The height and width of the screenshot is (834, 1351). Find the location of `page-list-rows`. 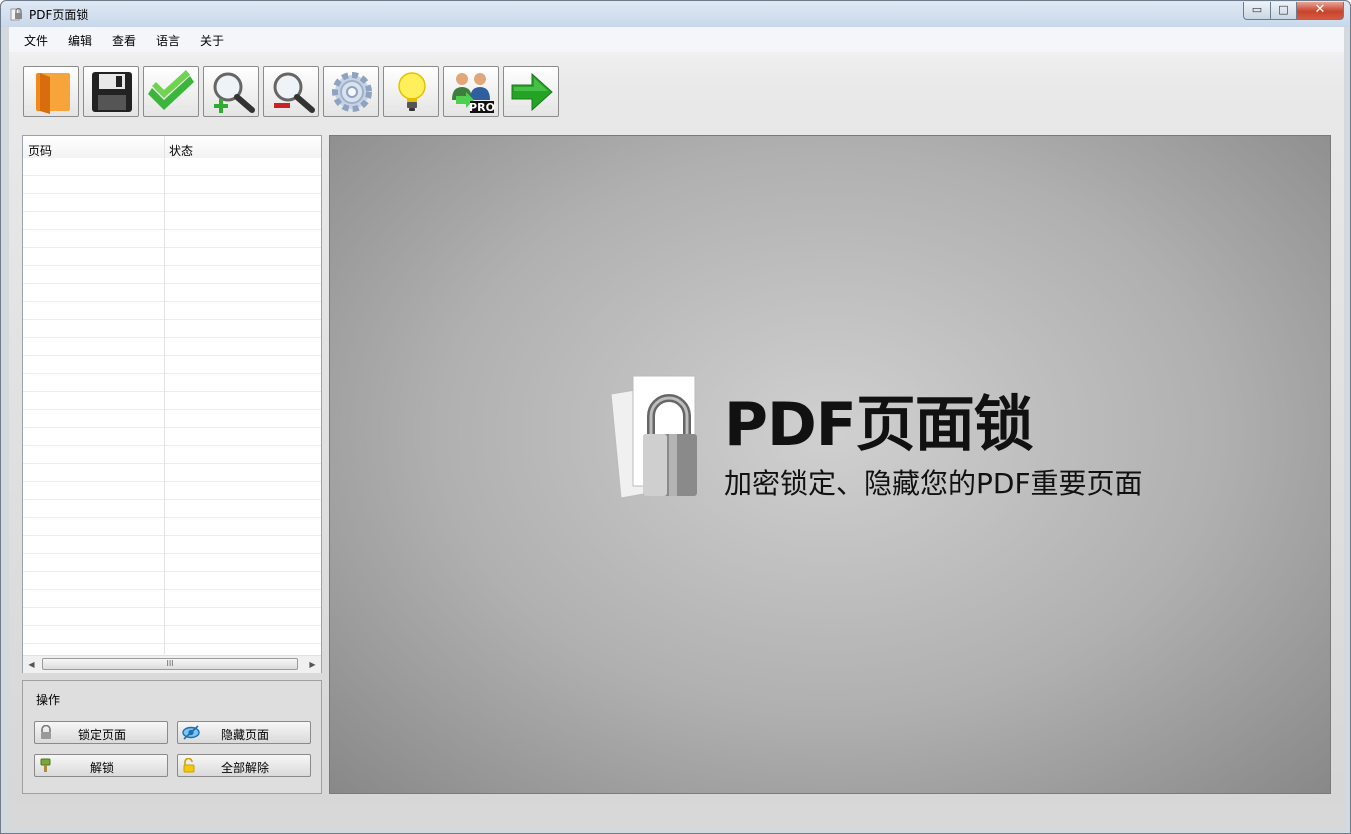

page-list-rows is located at coordinates (172, 406).